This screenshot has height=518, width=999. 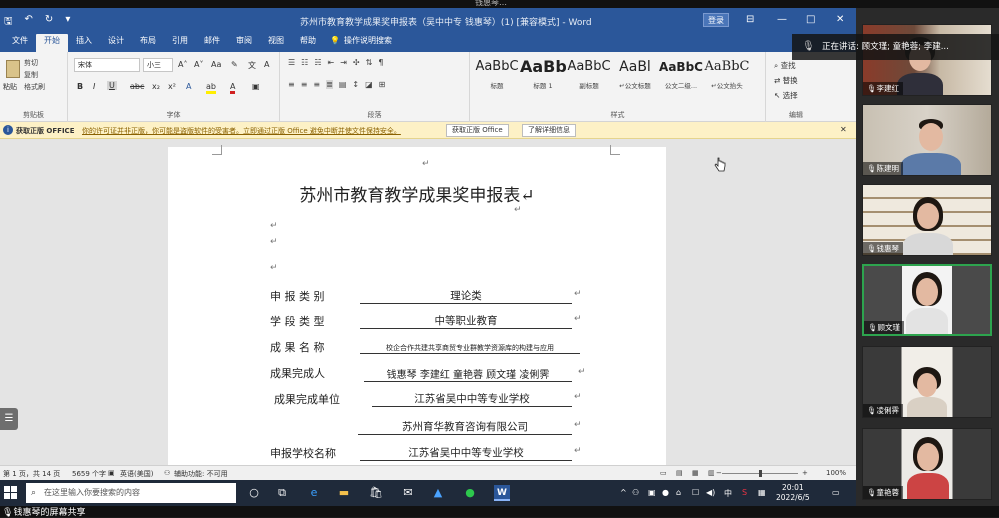 I want to click on cut-button: 剪切, so click(x=31, y=63).